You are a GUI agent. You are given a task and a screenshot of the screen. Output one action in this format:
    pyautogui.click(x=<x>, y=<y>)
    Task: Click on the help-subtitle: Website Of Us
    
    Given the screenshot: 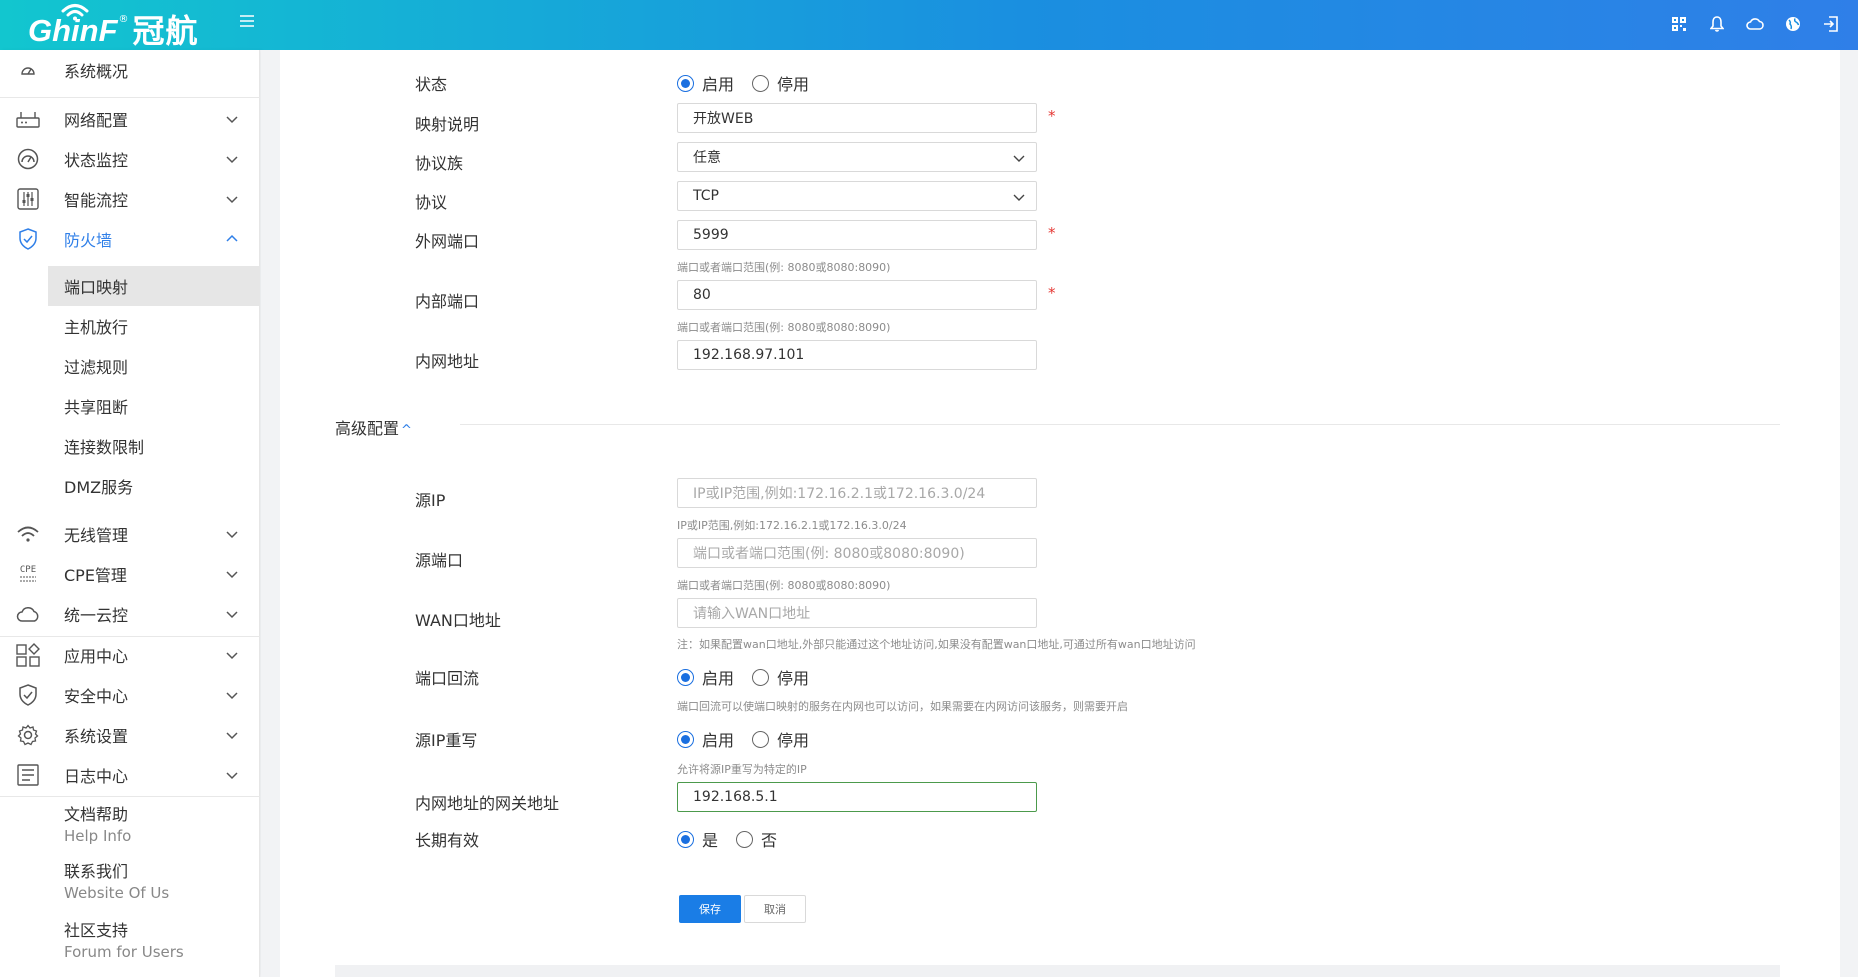 What is the action you would take?
    pyautogui.click(x=117, y=893)
    